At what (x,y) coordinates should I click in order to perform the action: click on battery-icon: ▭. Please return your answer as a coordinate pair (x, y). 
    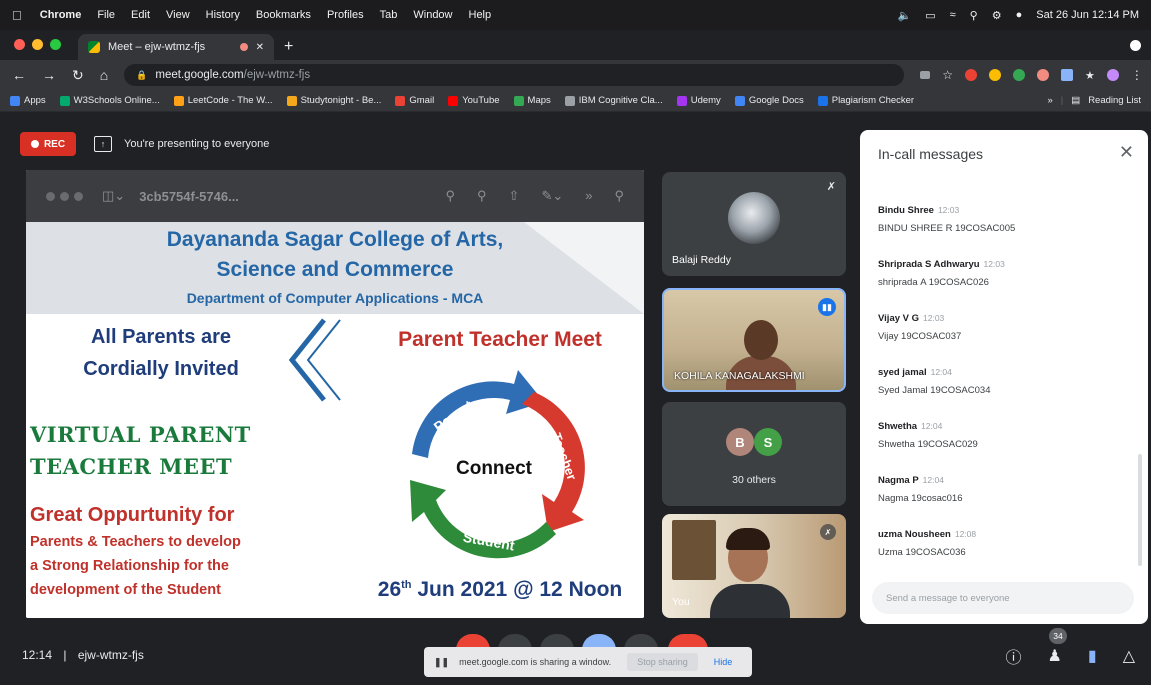
    Looking at the image, I should click on (930, 15).